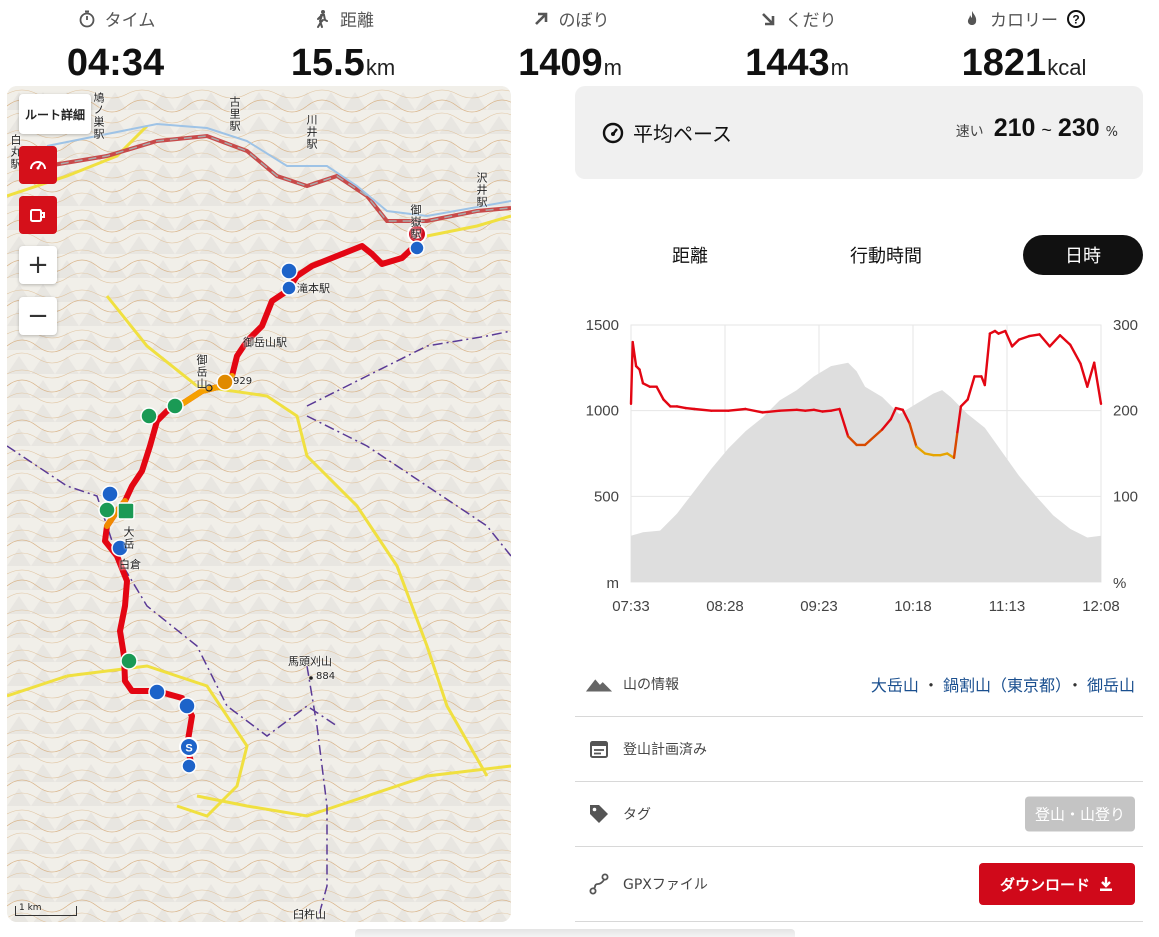  What do you see at coordinates (1125, 411) in the screenshot?
I see `chart-y-right-tick: 200` at bounding box center [1125, 411].